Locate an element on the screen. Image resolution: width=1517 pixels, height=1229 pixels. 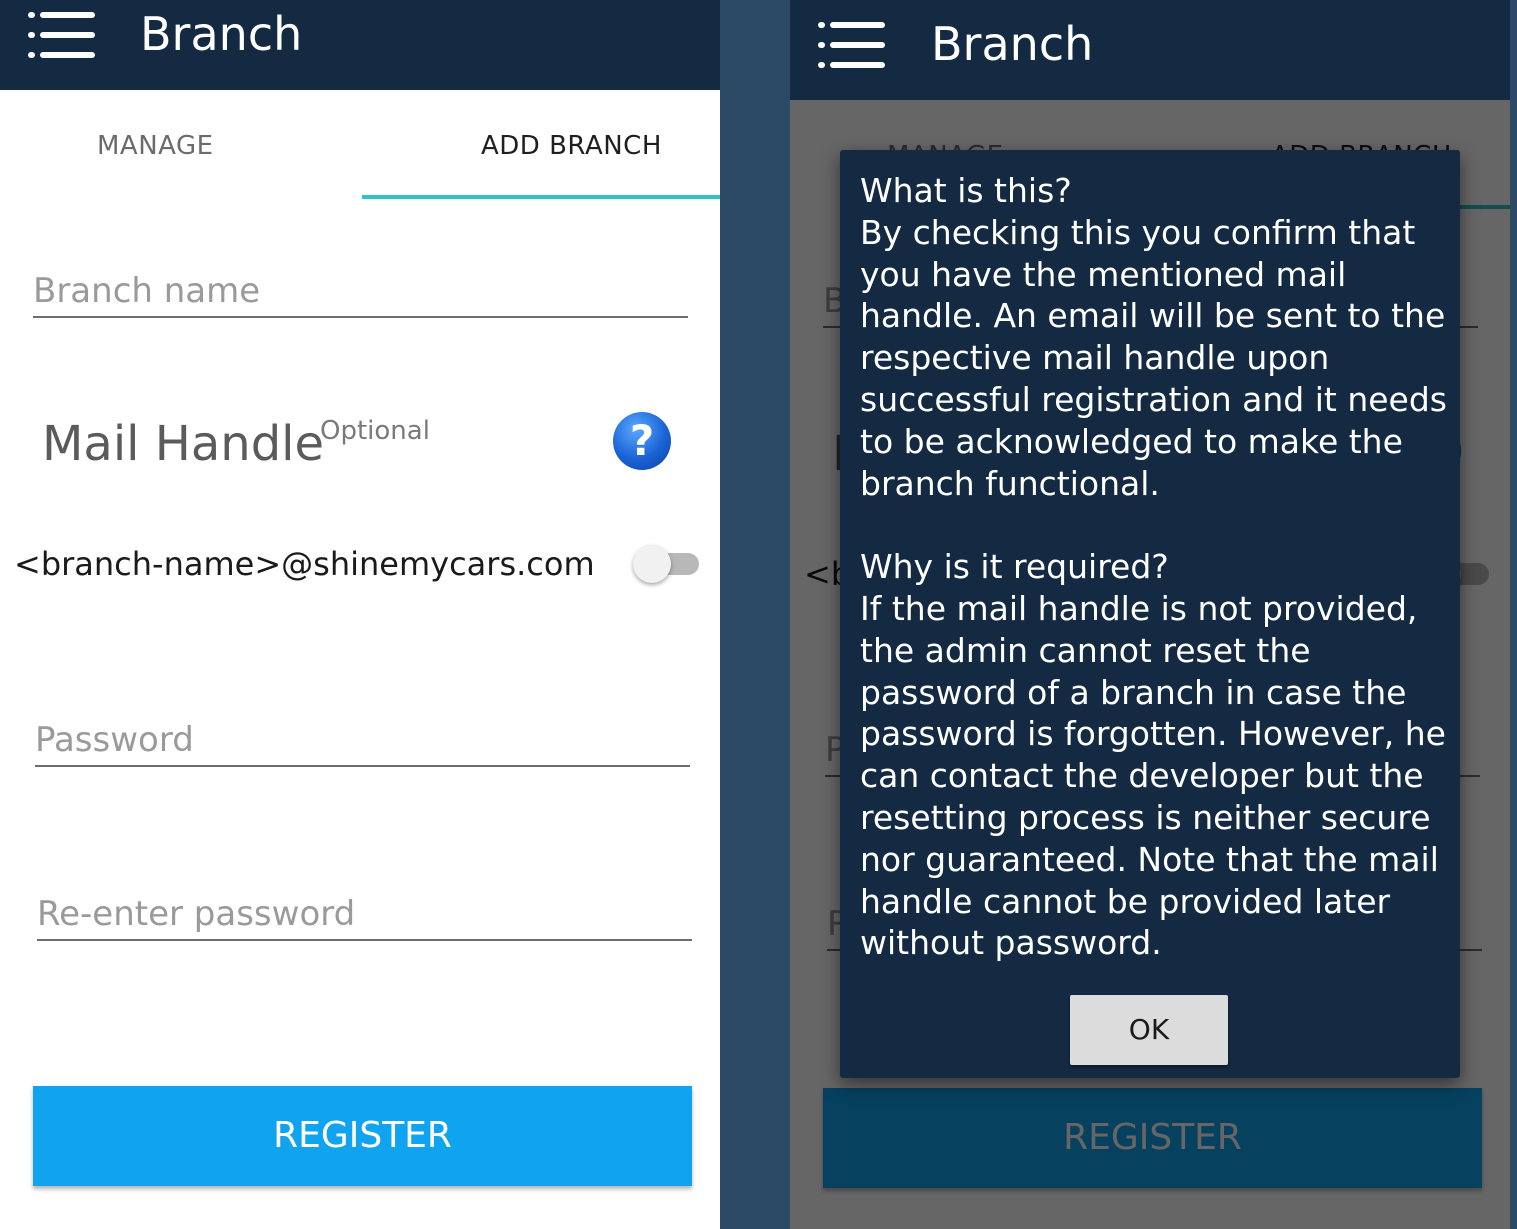
password-placeholder: Password is located at coordinates (114, 740).